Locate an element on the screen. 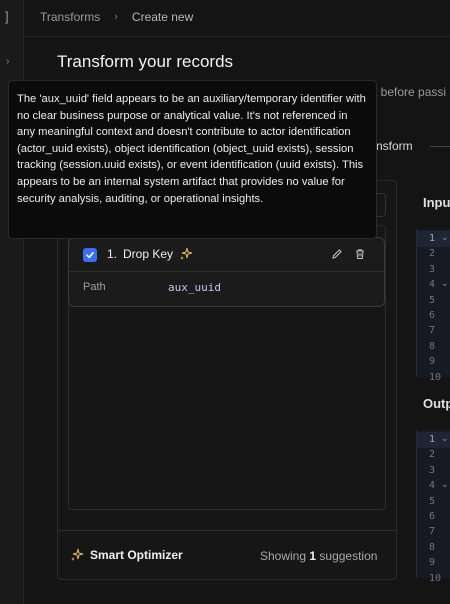 The image size is (450, 604). check-icon is located at coordinates (90, 255).